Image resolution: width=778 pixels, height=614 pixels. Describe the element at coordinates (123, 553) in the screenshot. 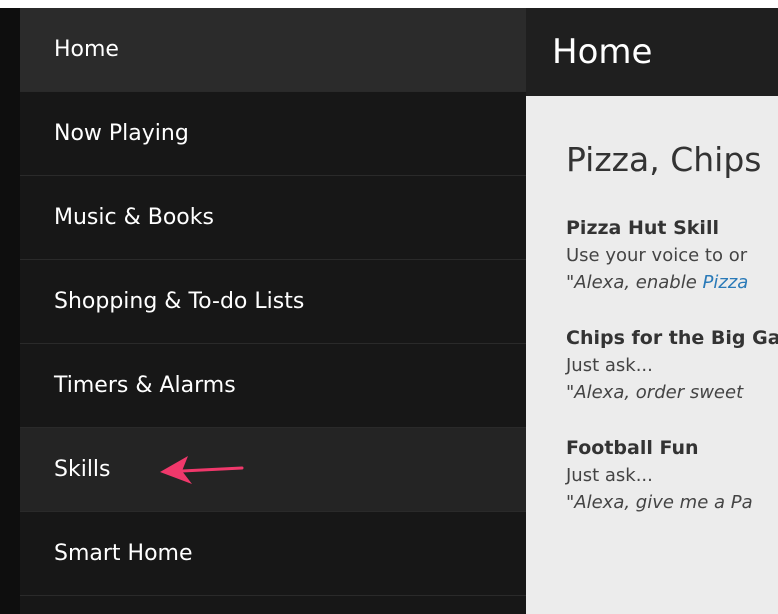

I see `sidebar-item-label: Smart Home` at that location.